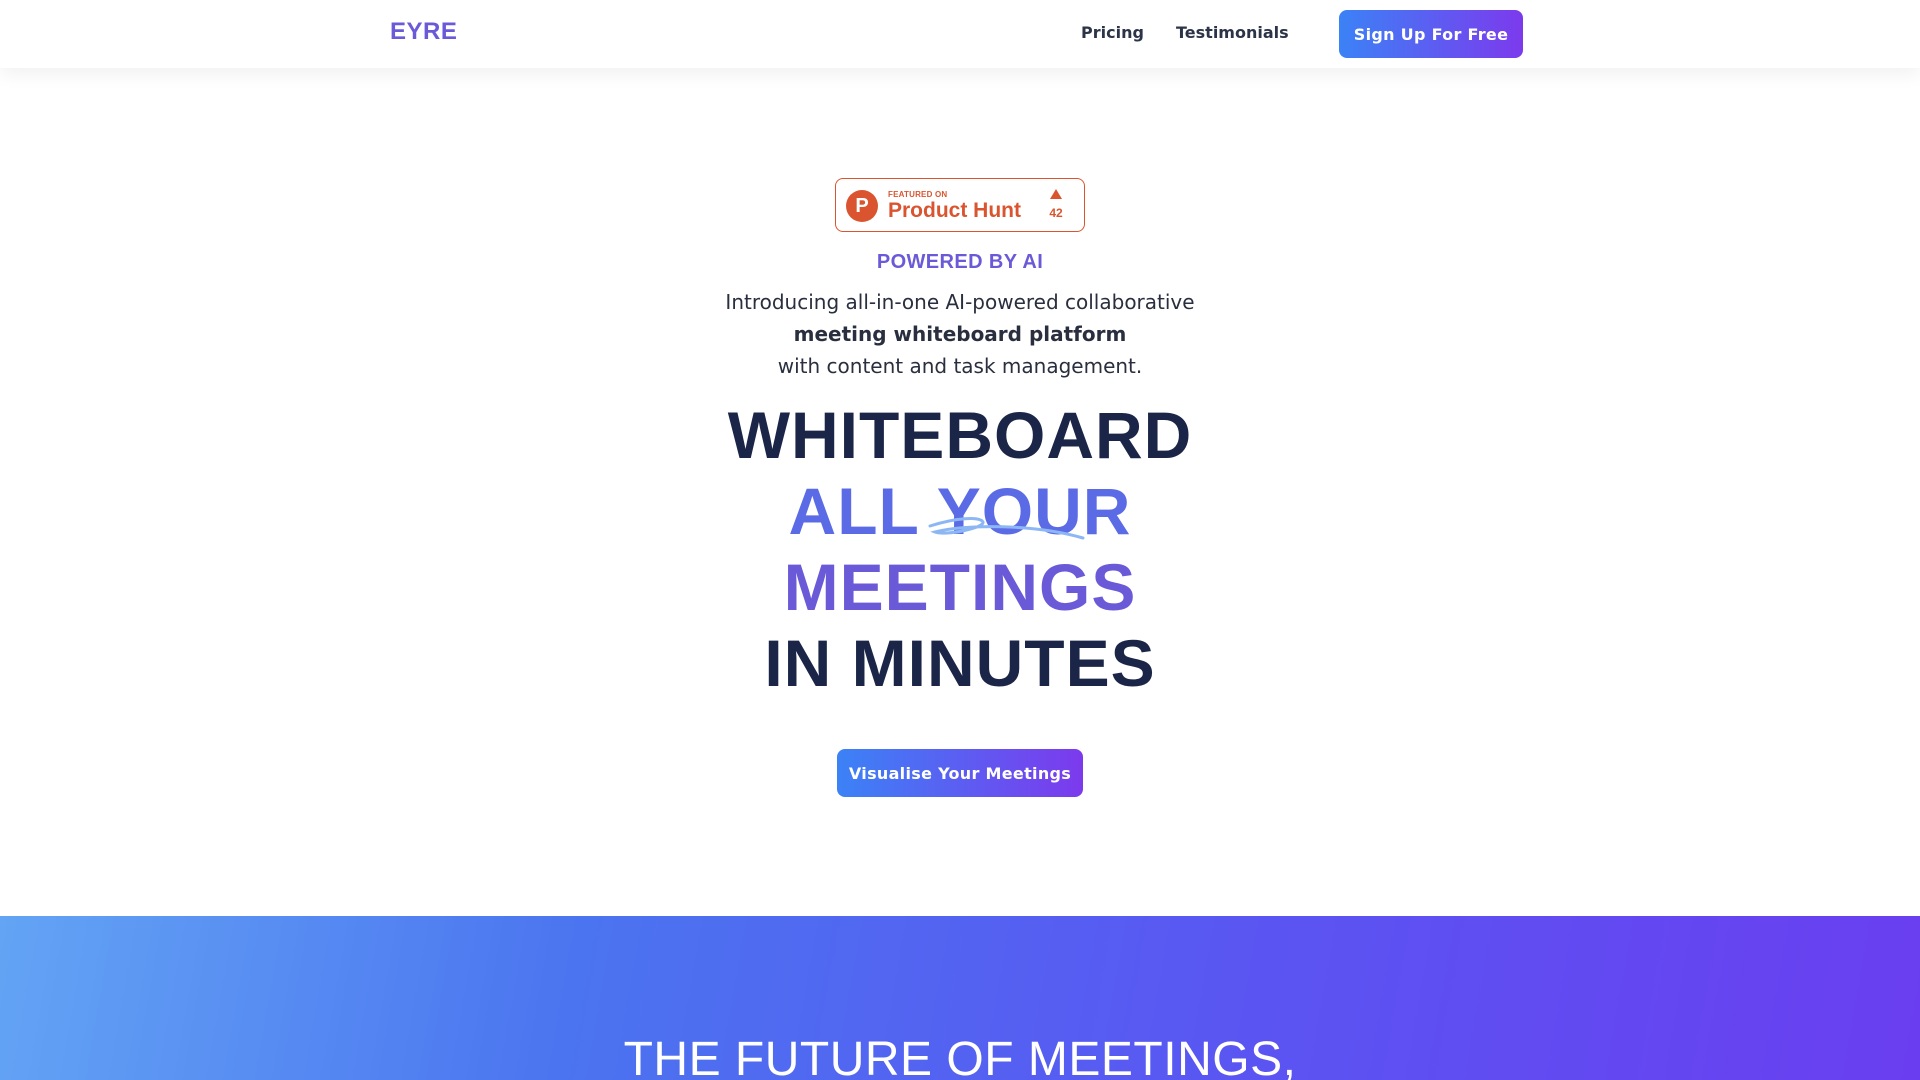  Describe the element at coordinates (954, 210) in the screenshot. I see `badge-product-hunt-name: Product Hunt` at that location.